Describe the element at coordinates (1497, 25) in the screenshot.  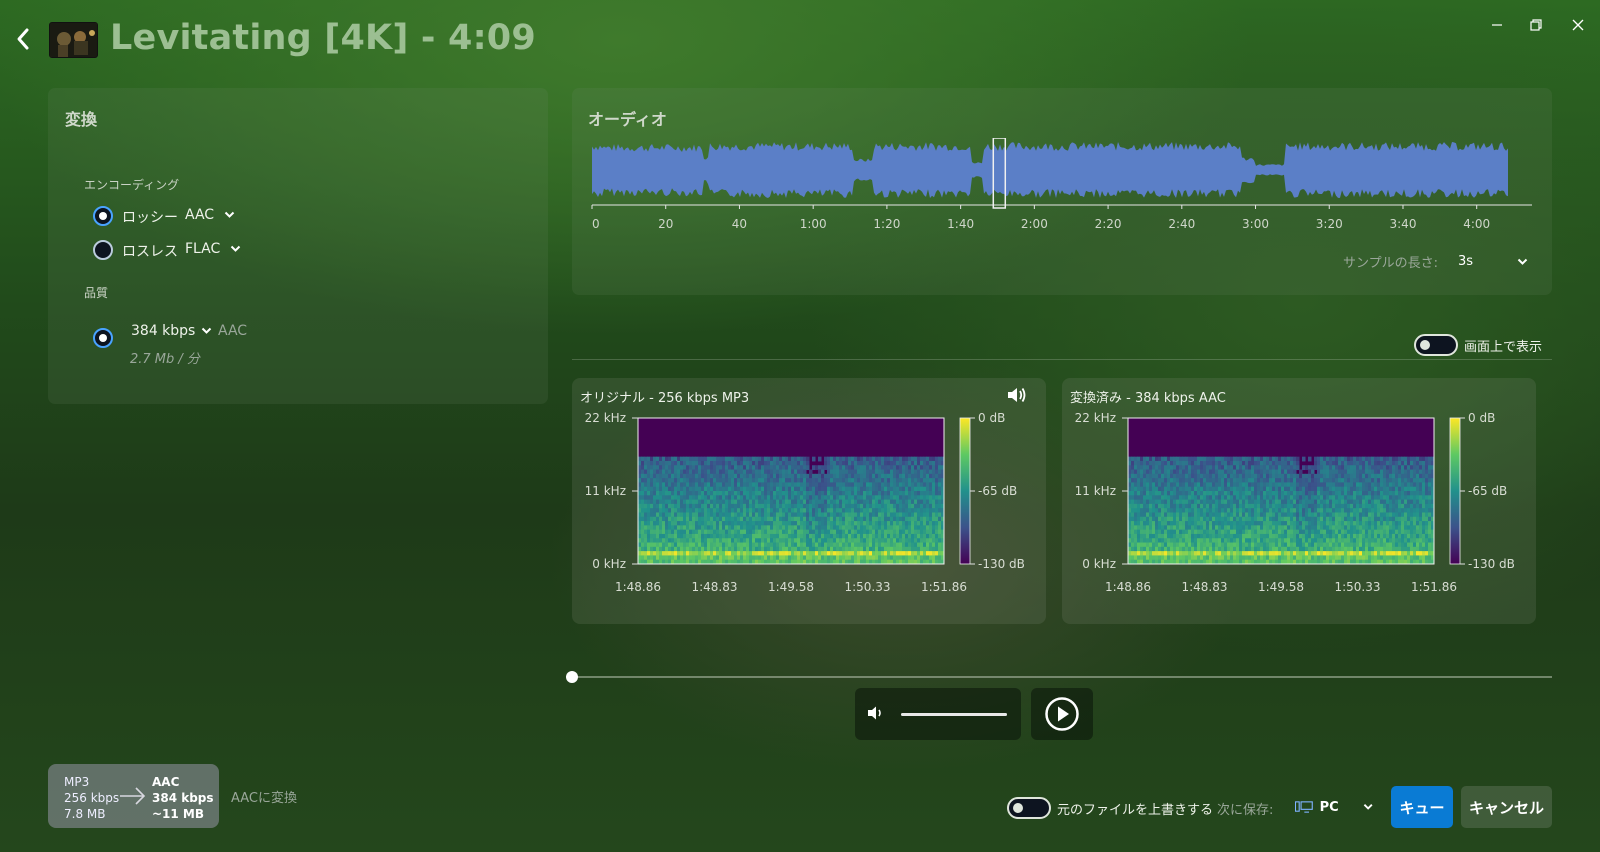
I see `minimize-button` at that location.